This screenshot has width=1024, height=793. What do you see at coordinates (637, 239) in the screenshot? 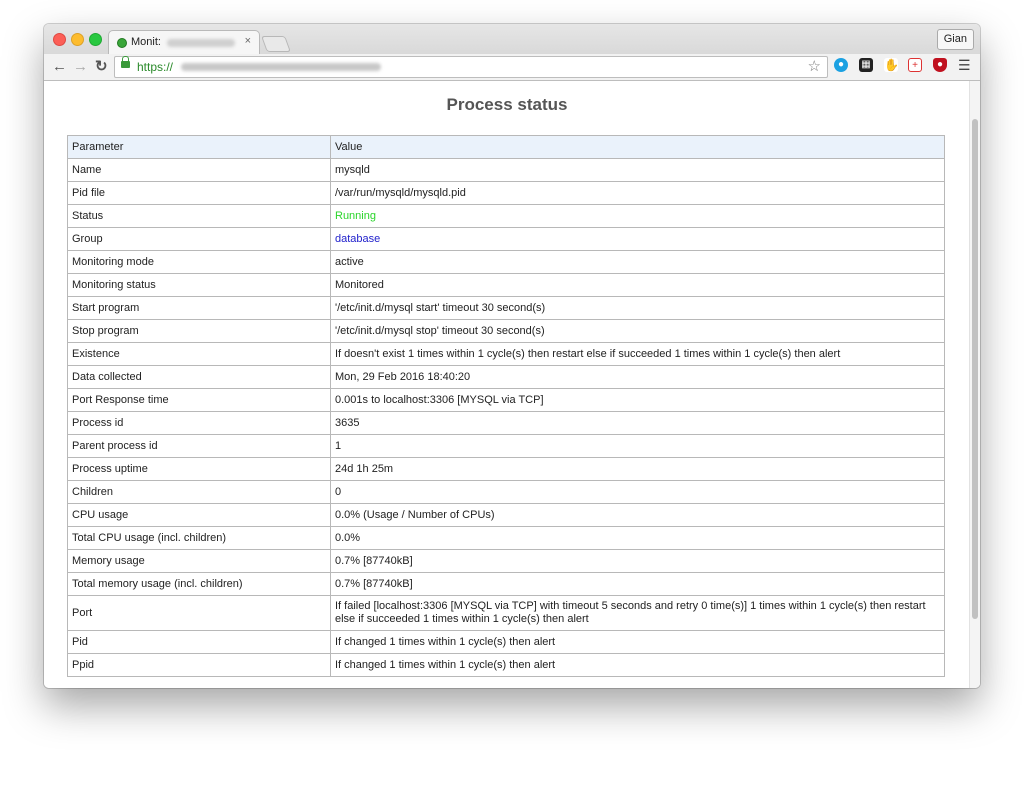
I see `group-link: database` at bounding box center [637, 239].